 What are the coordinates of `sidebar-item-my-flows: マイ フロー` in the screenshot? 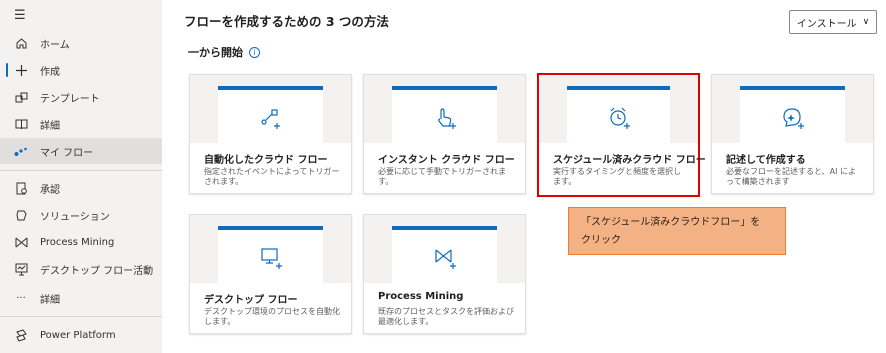 It's located at (81, 151).